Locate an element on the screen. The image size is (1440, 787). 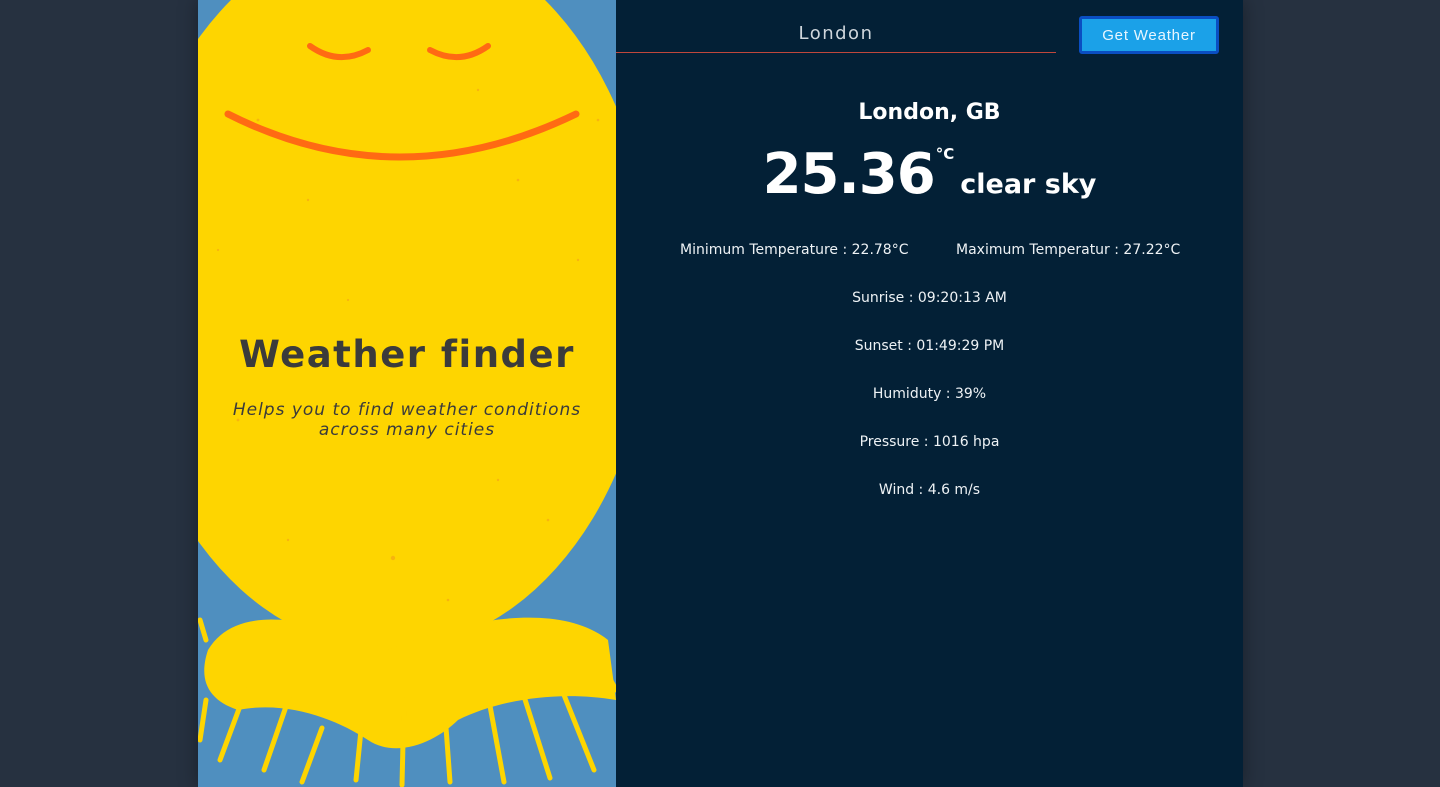
current-conditions: 25.36°C clear sky is located at coordinates (929, 174).